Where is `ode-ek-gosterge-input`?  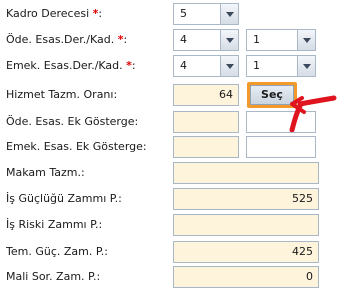 ode-ek-gosterge-input is located at coordinates (206, 122).